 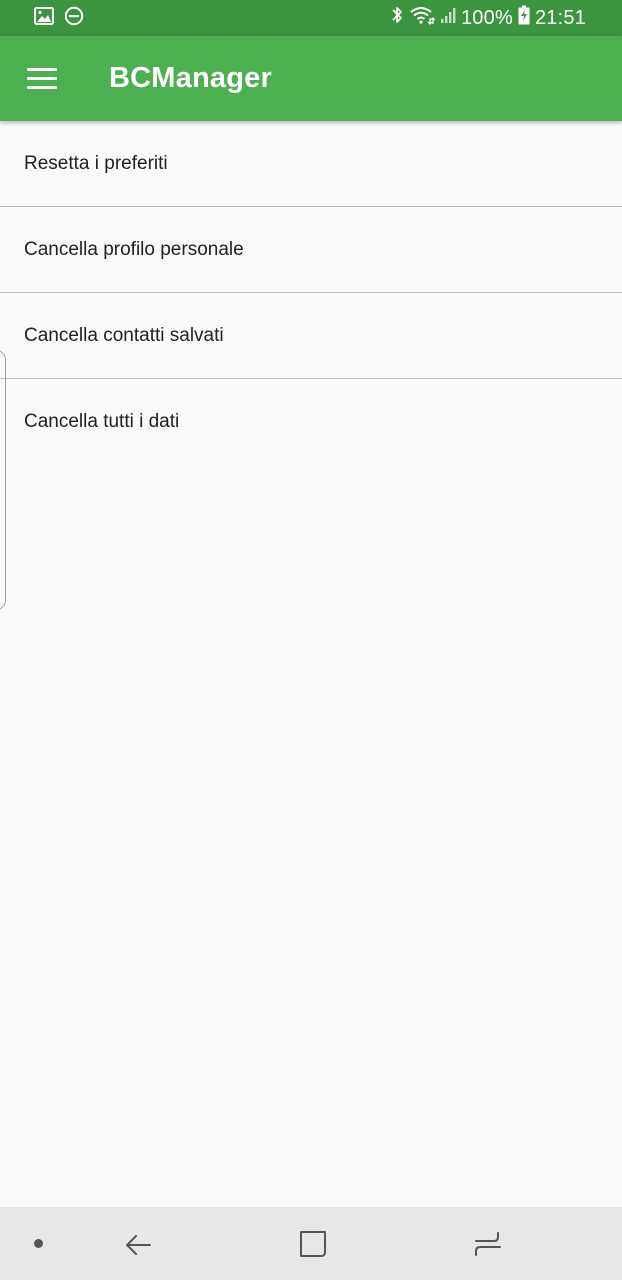 I want to click on navigation-bar, so click(x=311, y=1243).